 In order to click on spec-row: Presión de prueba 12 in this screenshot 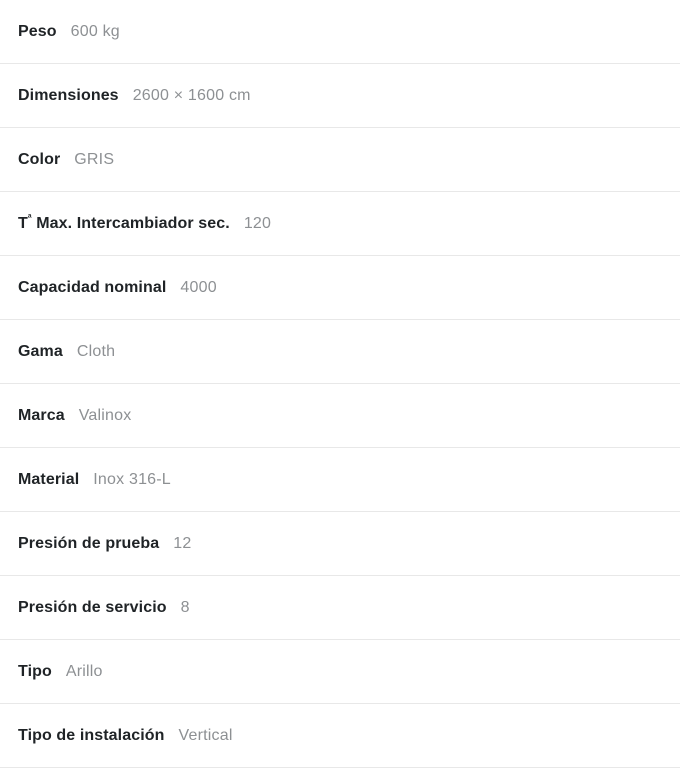, I will do `click(340, 544)`.